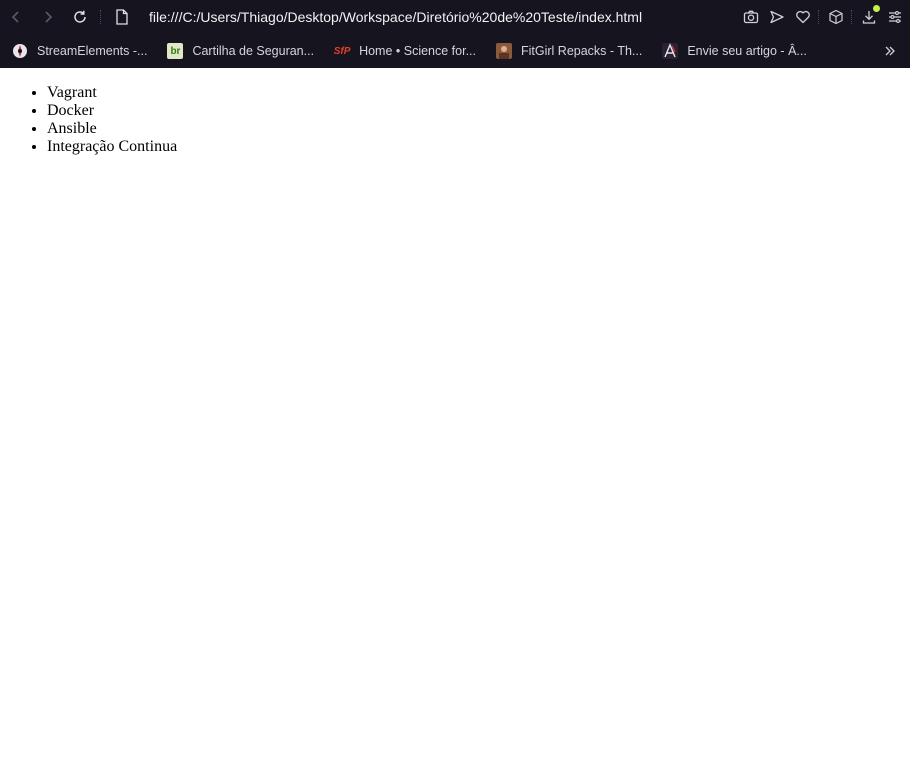  What do you see at coordinates (777, 17) in the screenshot?
I see `send-icon` at bounding box center [777, 17].